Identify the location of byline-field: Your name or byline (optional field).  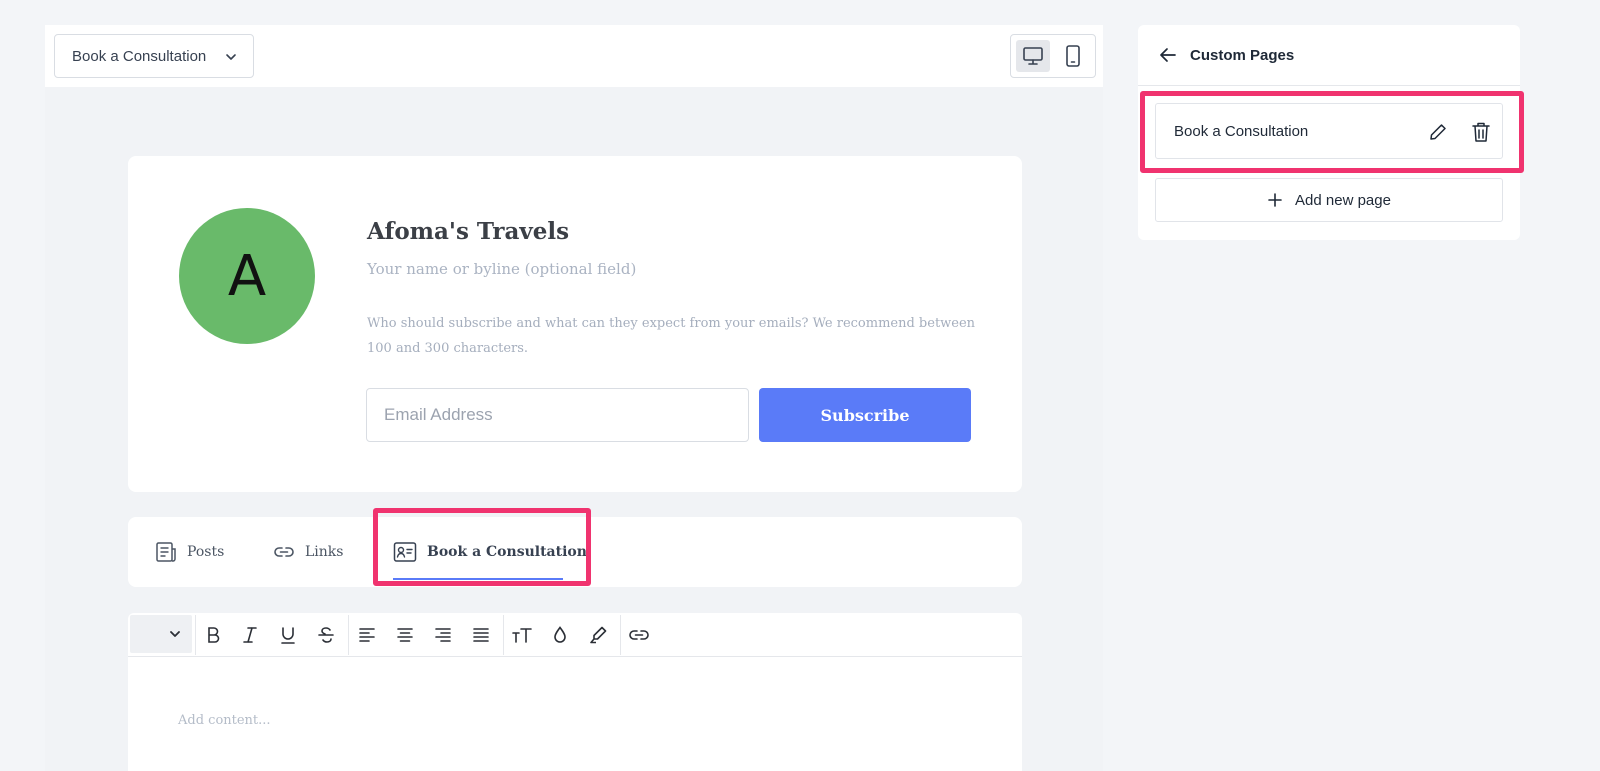
(501, 269).